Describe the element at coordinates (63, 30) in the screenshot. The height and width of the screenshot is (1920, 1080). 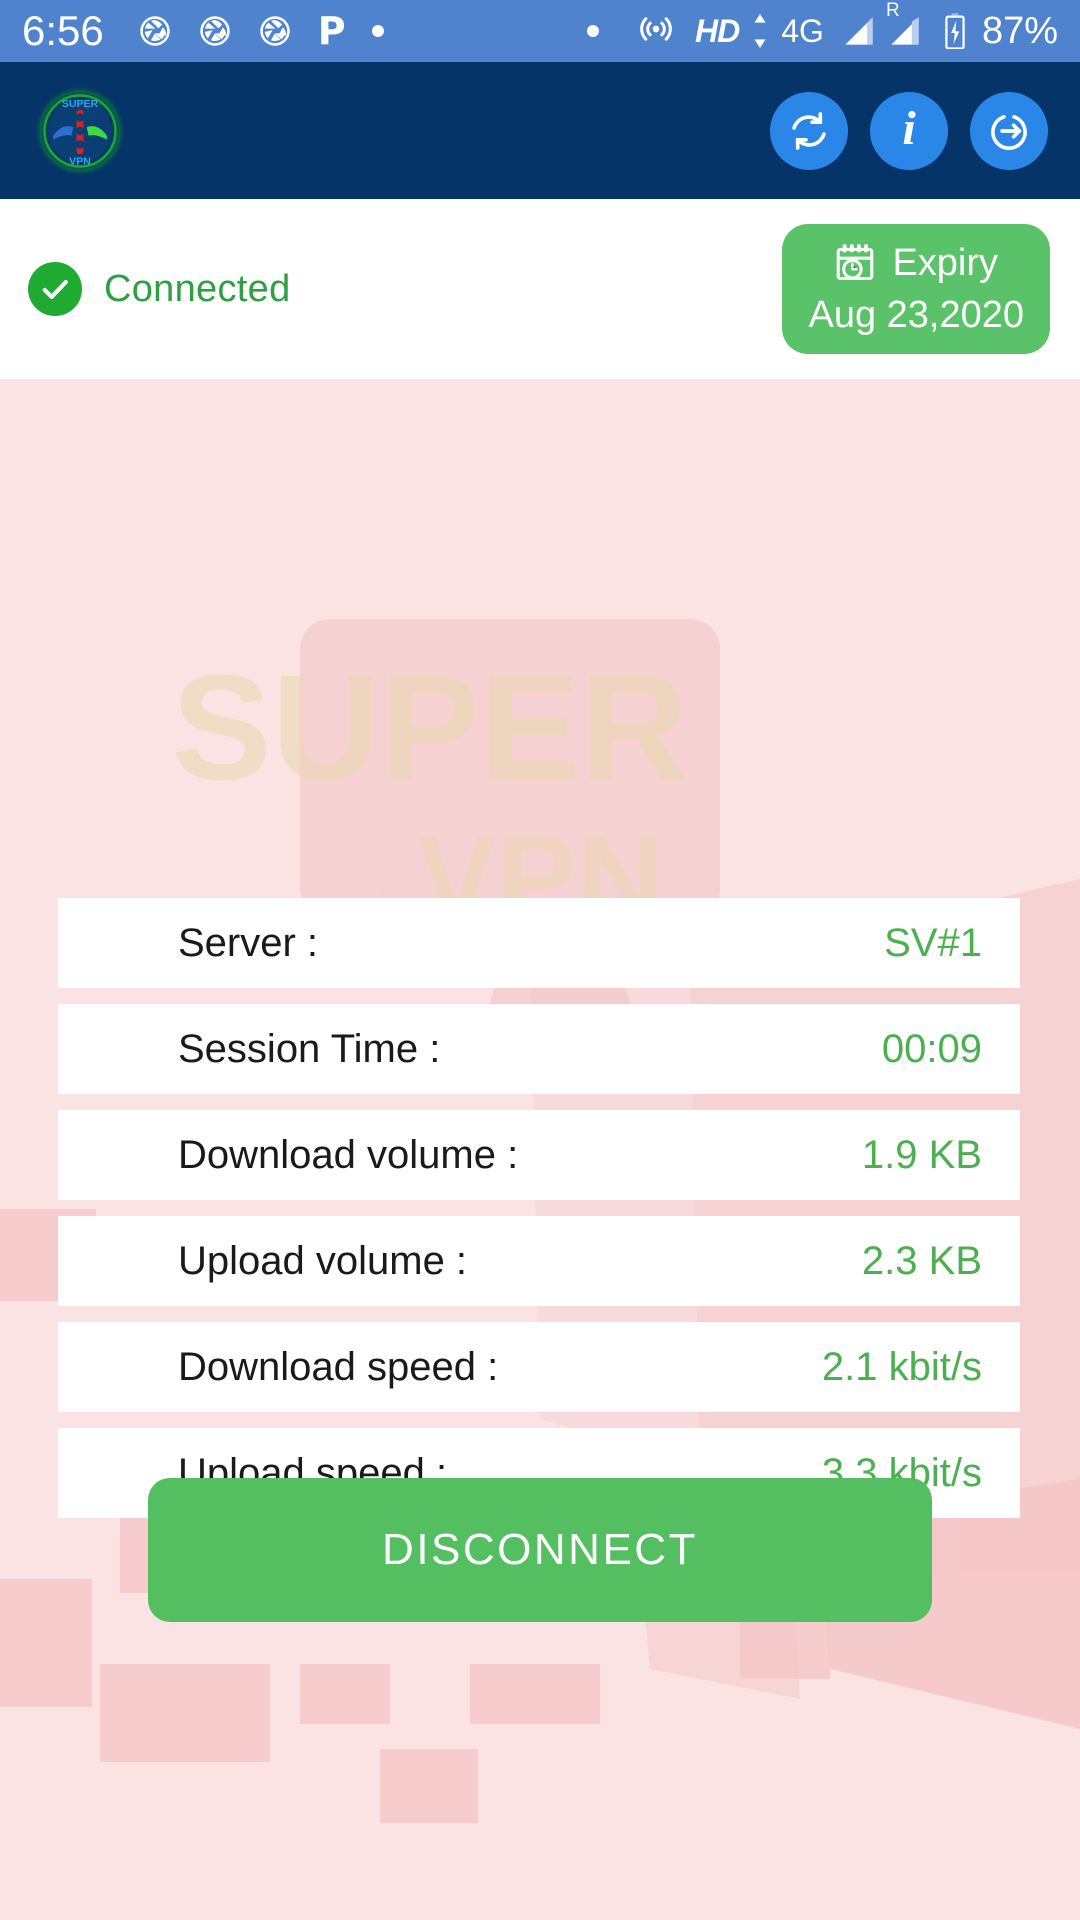
I see `status-bar-clock: 6:56` at that location.